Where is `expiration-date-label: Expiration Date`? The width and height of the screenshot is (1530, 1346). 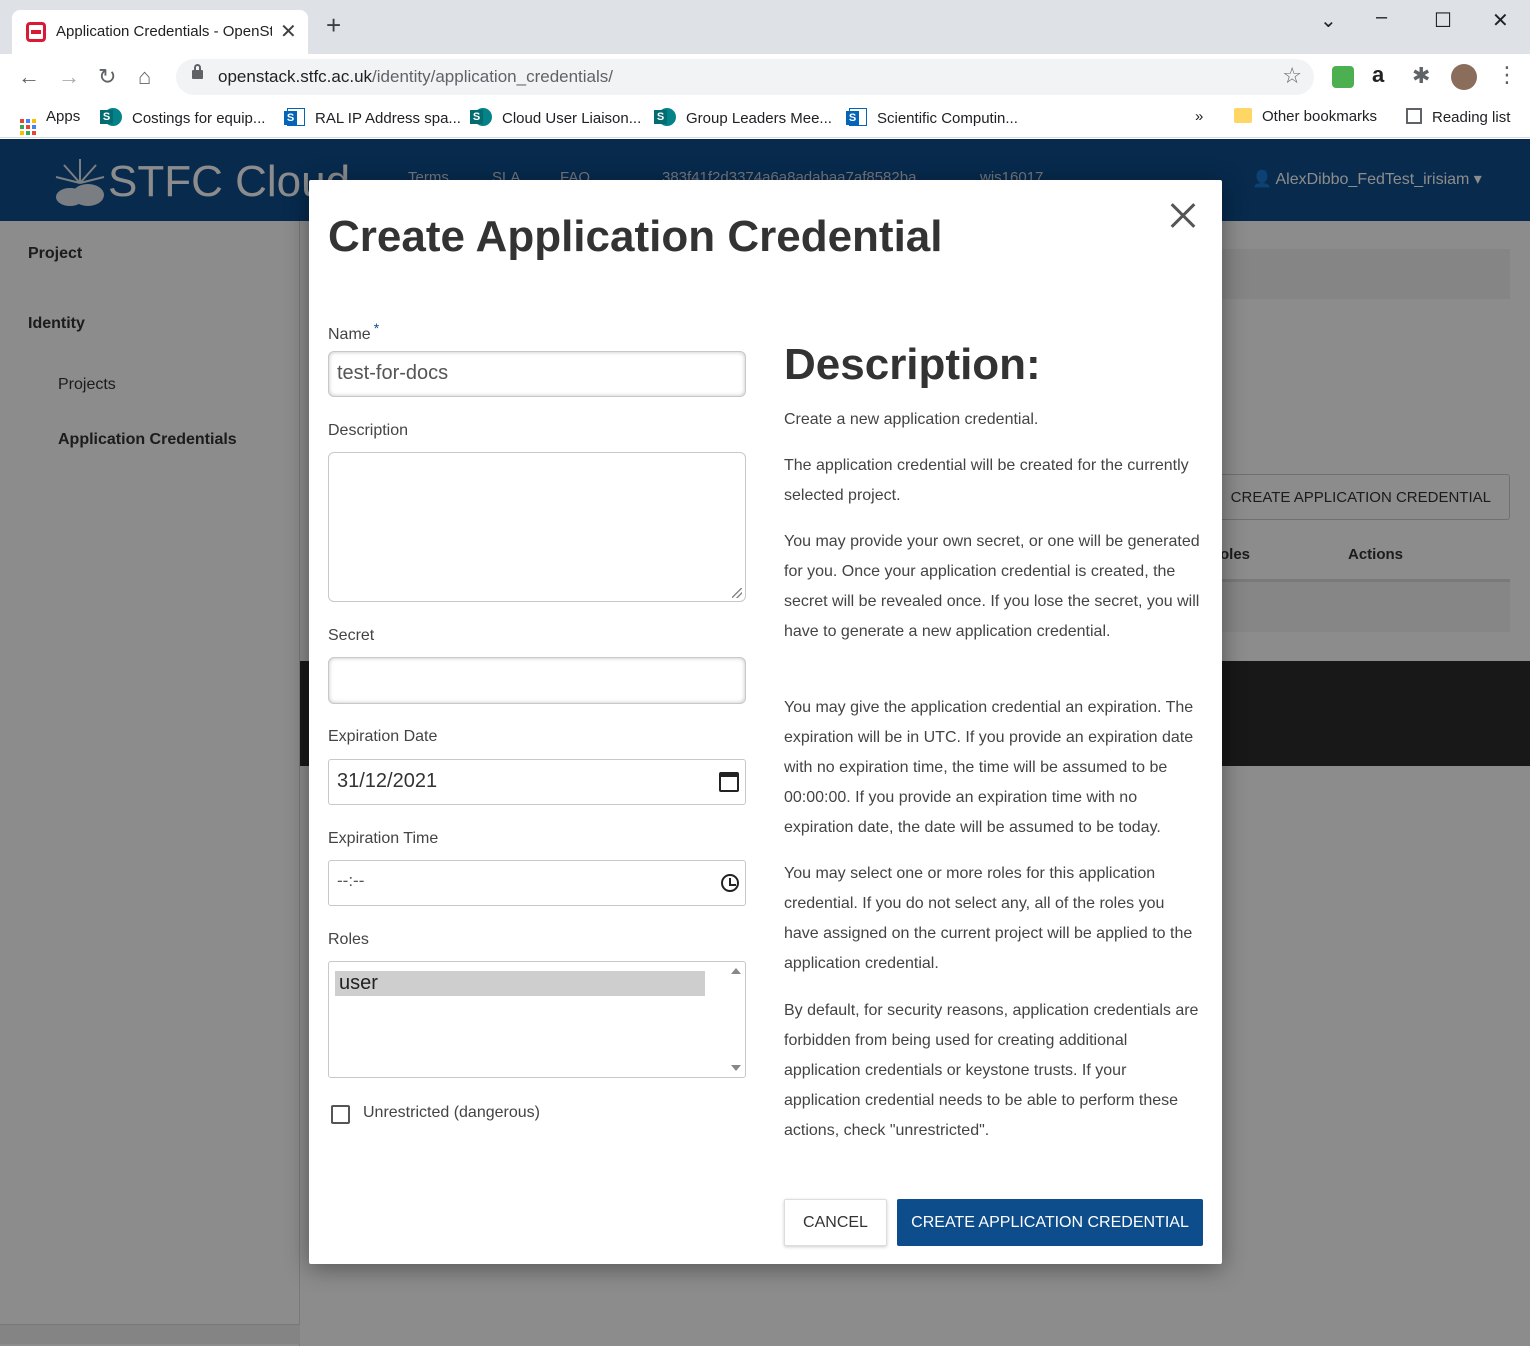 expiration-date-label: Expiration Date is located at coordinates (383, 736).